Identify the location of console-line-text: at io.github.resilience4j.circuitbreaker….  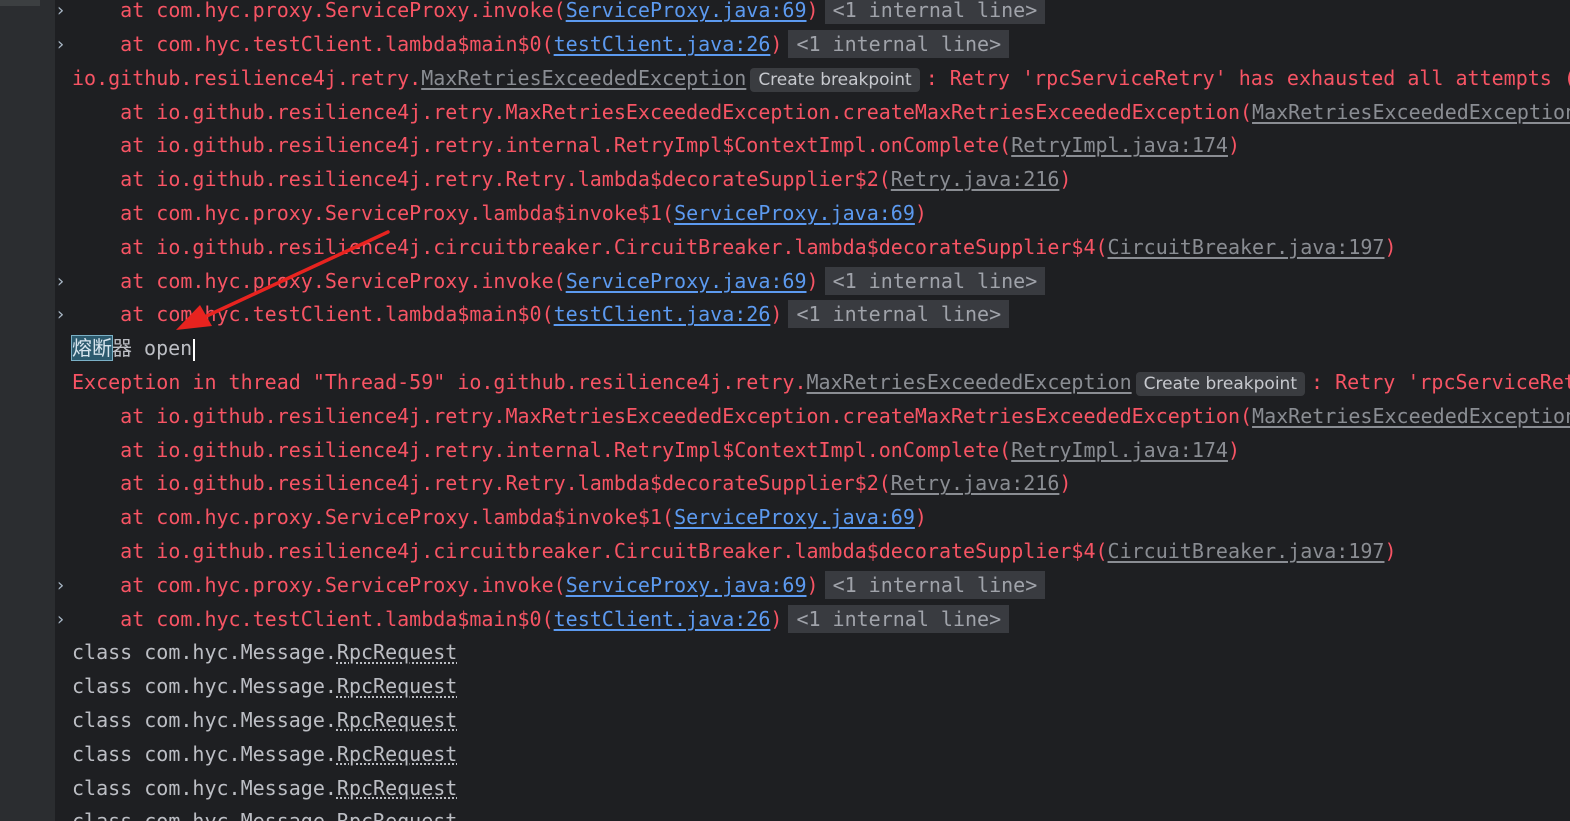
(734, 248).